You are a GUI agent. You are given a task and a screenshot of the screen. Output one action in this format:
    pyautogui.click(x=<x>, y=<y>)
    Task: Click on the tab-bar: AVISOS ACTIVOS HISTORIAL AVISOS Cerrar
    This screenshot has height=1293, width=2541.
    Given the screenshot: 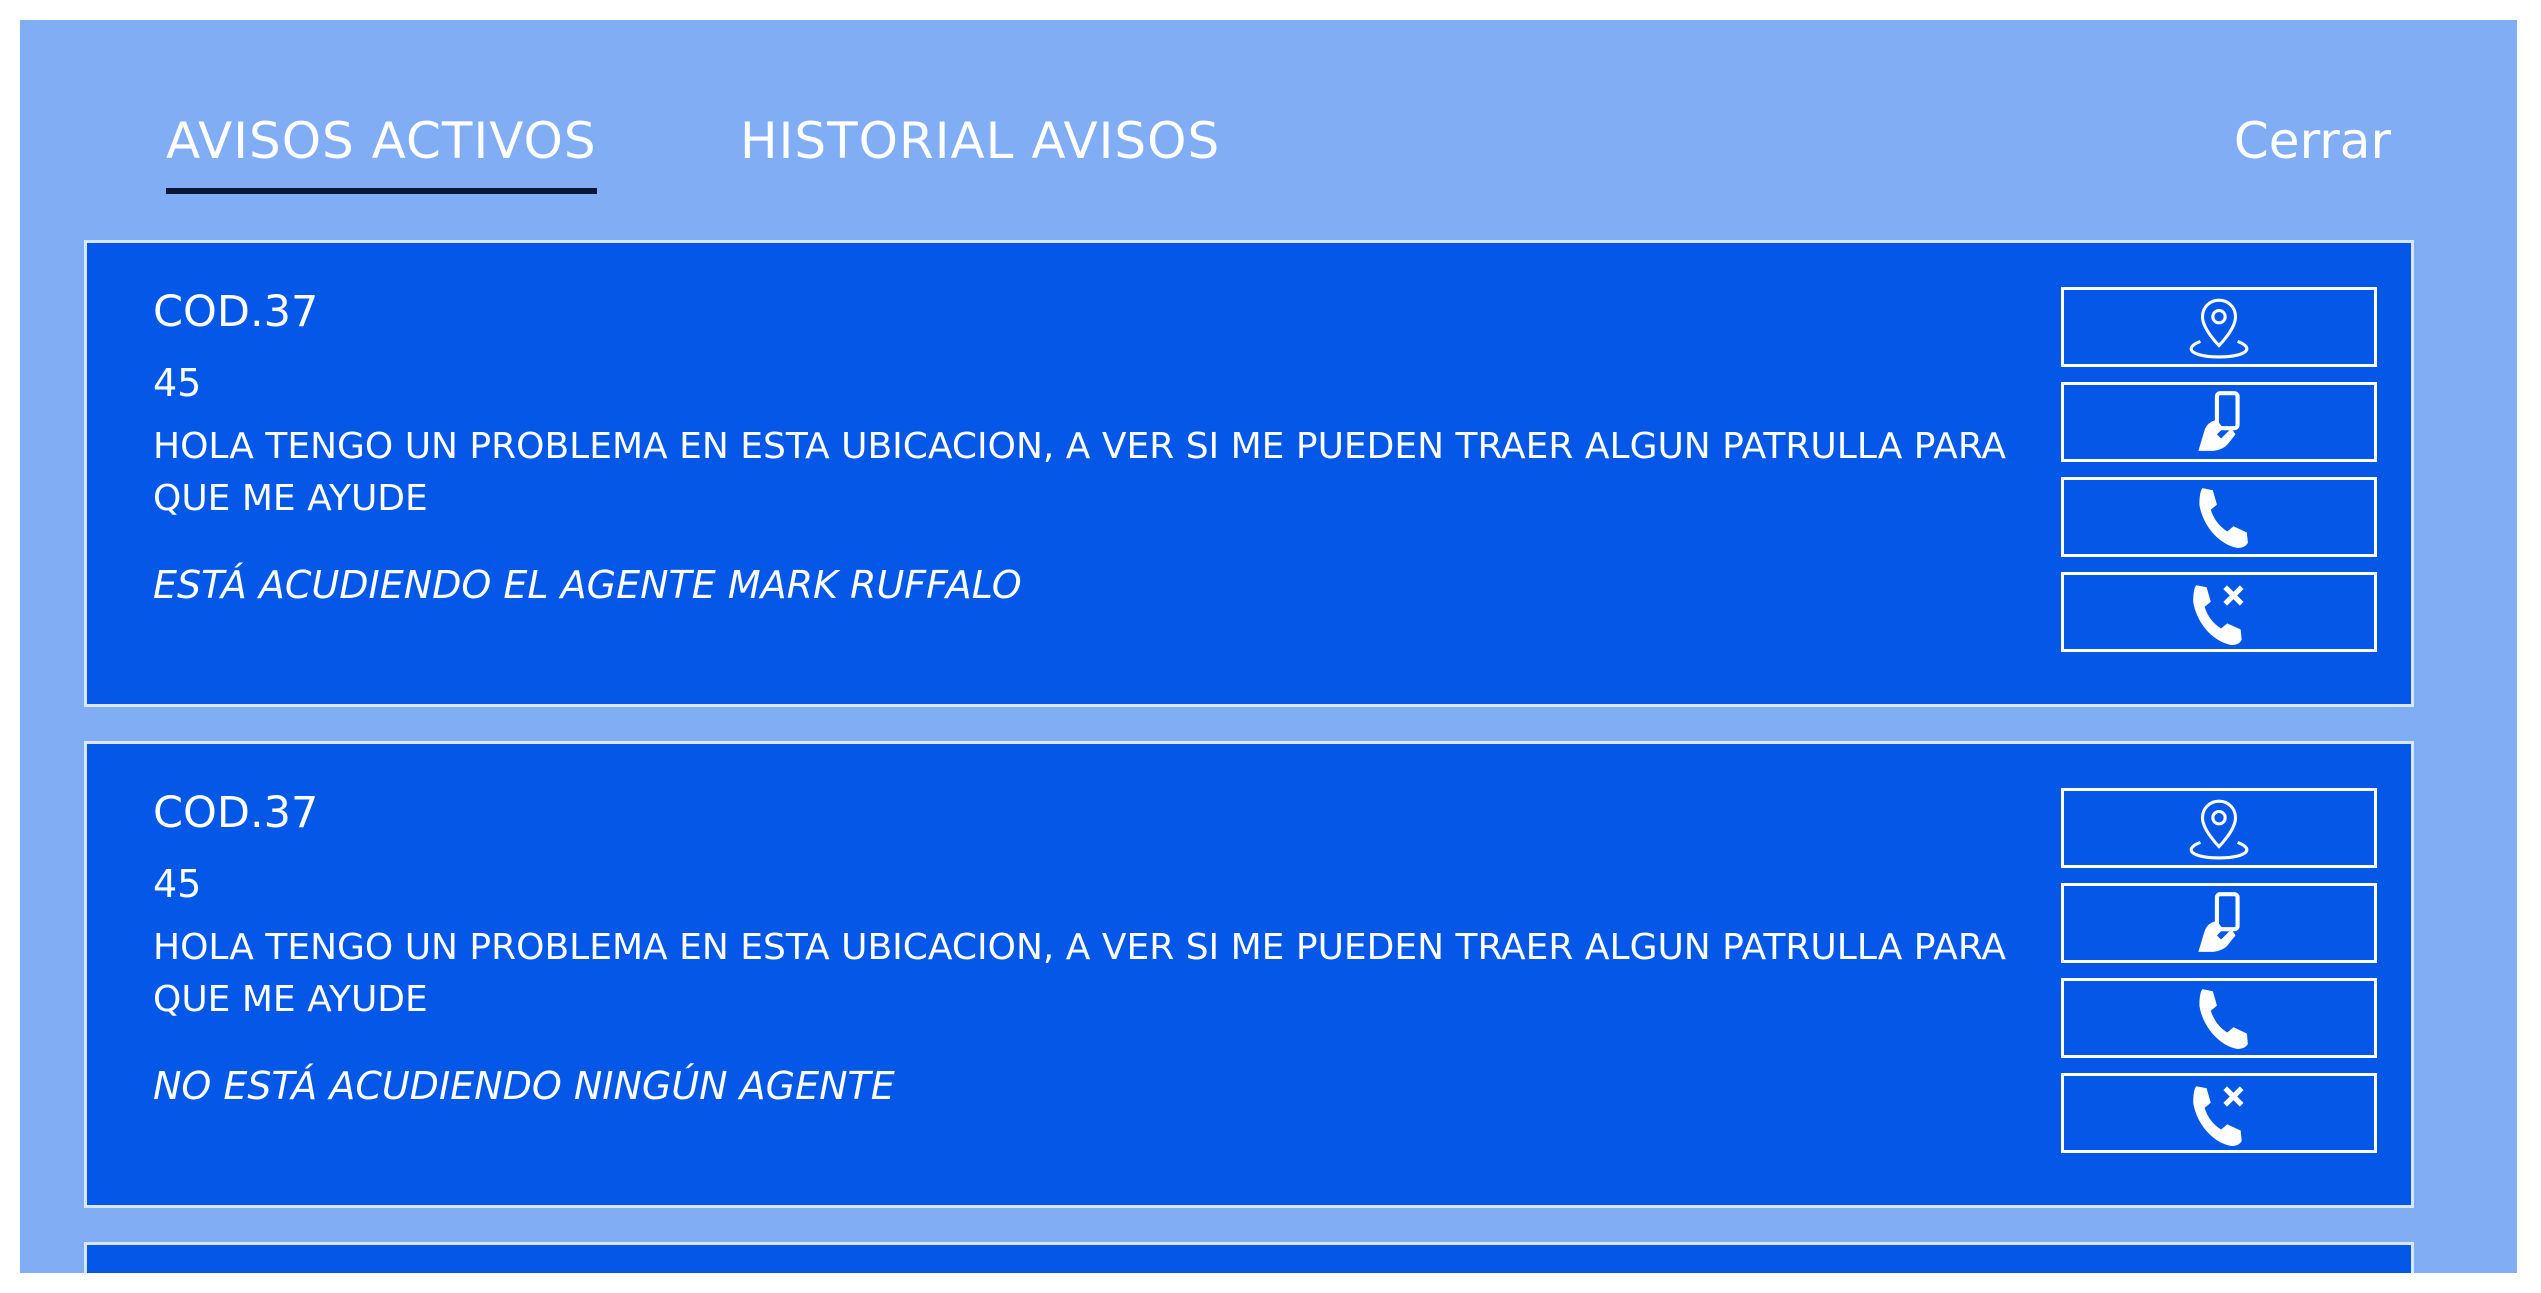 What is the action you would take?
    pyautogui.click(x=1268, y=162)
    